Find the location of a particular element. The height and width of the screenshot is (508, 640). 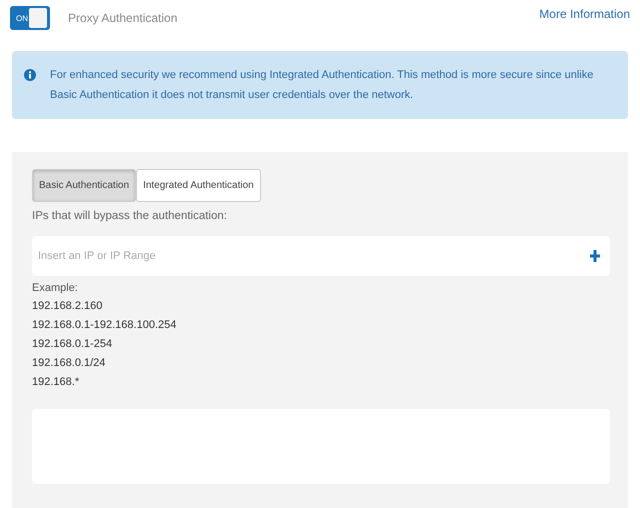

example-ip: 192.168.0.1-254 is located at coordinates (73, 344).